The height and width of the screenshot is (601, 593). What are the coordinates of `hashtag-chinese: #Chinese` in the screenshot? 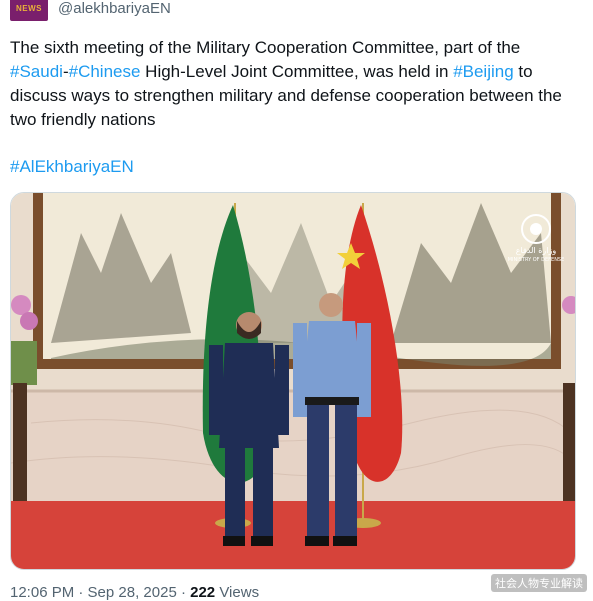 It's located at (105, 71).